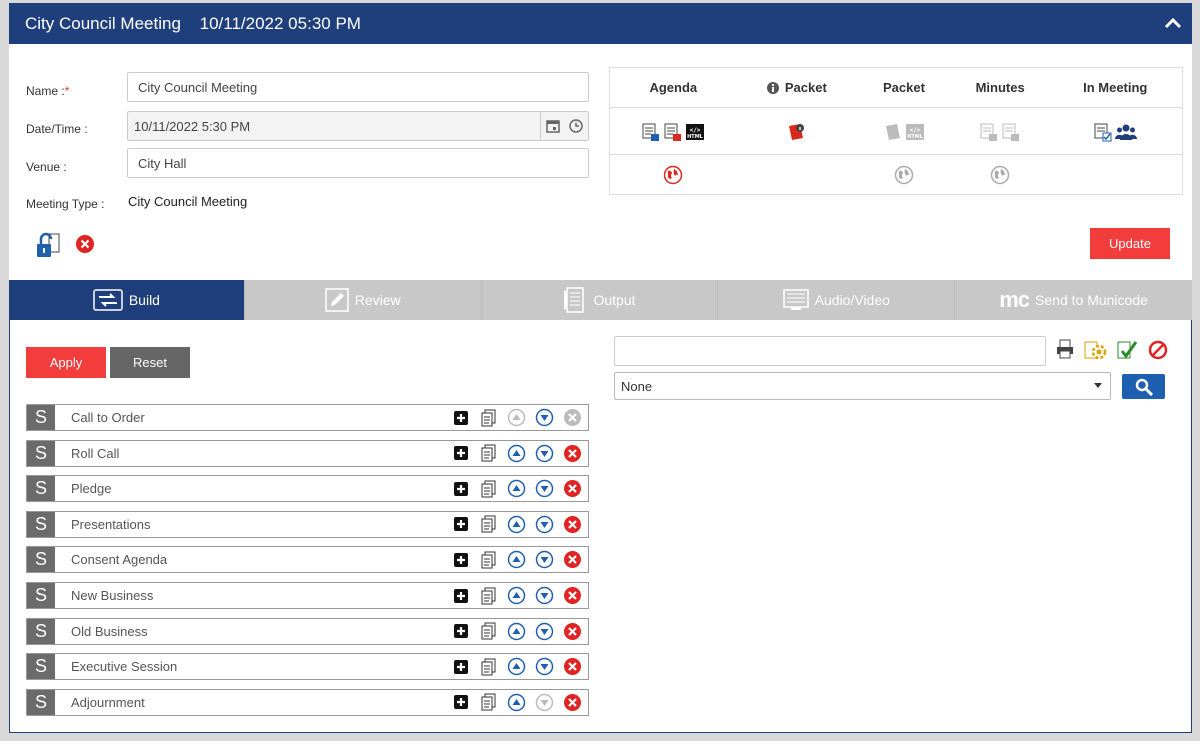  What do you see at coordinates (48, 247) in the screenshot?
I see `unlock-icon` at bounding box center [48, 247].